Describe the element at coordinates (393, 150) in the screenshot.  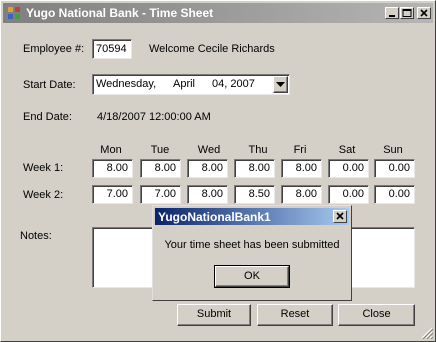
I see `day-header-sun: Sun` at that location.